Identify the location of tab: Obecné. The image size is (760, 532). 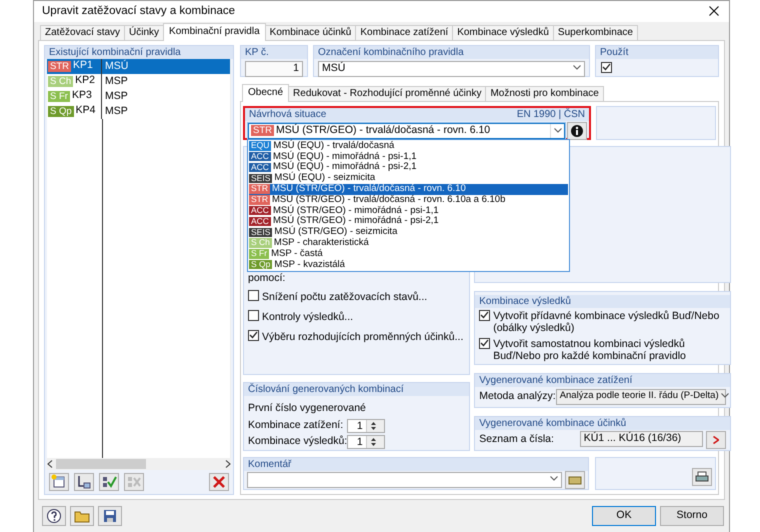
(266, 93).